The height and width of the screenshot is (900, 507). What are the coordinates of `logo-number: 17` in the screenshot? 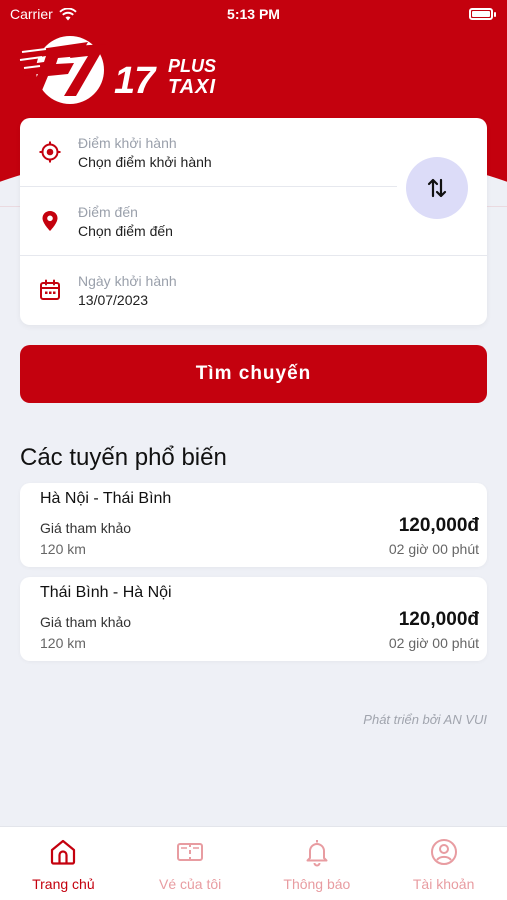 It's located at (134, 81).